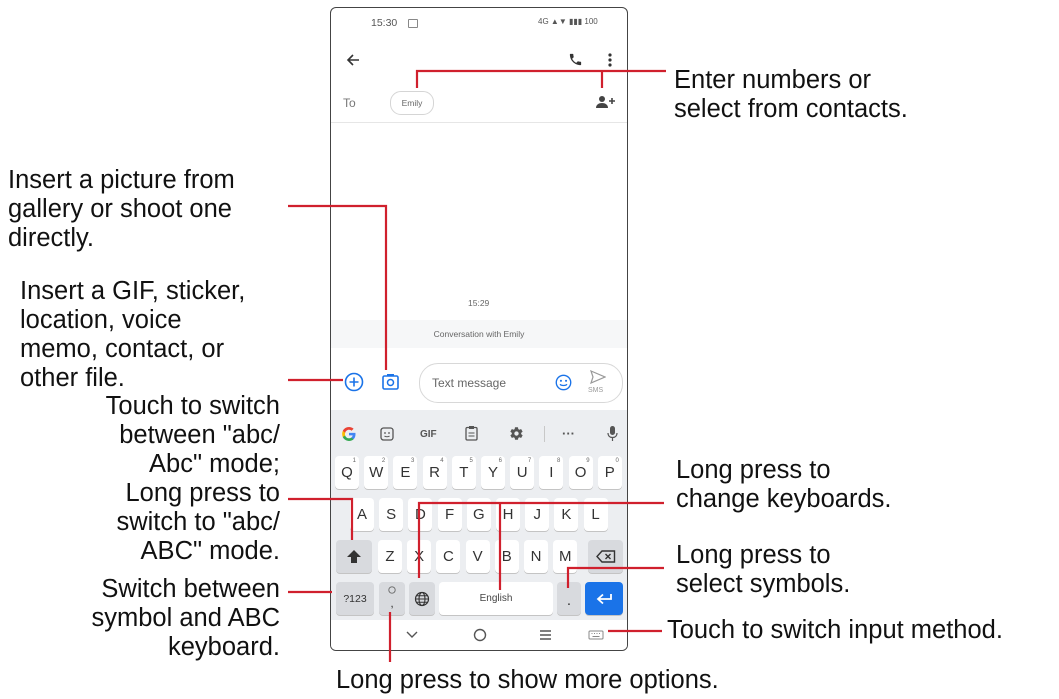 This screenshot has width=1059, height=699. I want to click on recipient-chip: Emily, so click(412, 103).